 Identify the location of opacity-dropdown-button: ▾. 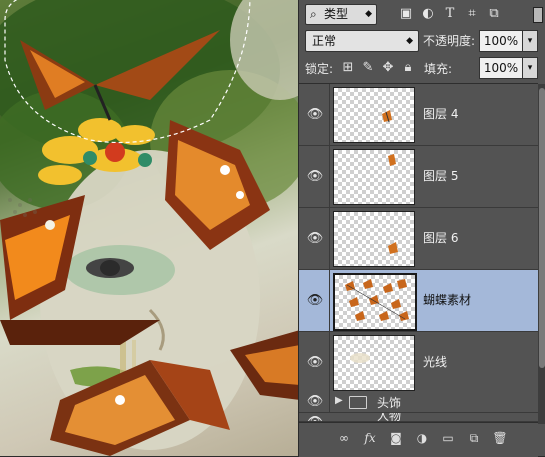
(530, 41).